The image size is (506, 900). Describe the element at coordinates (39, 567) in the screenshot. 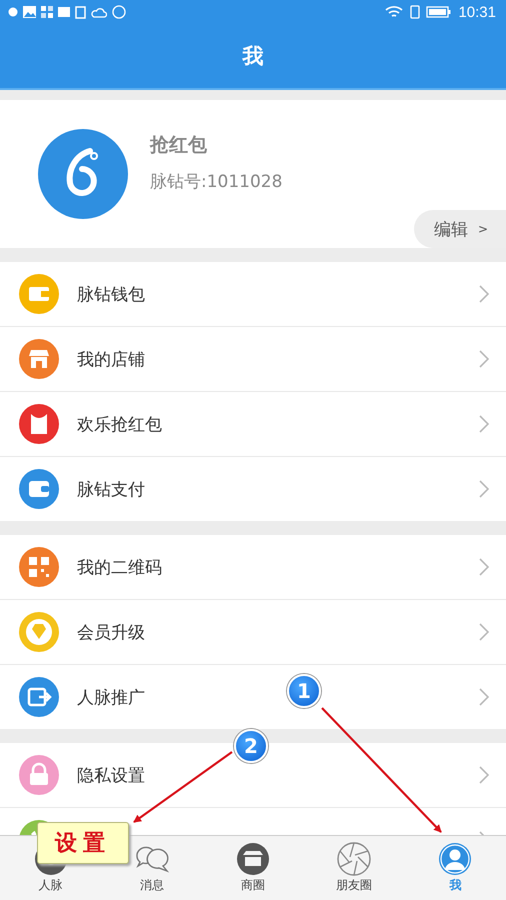

I see `qr-icon` at that location.